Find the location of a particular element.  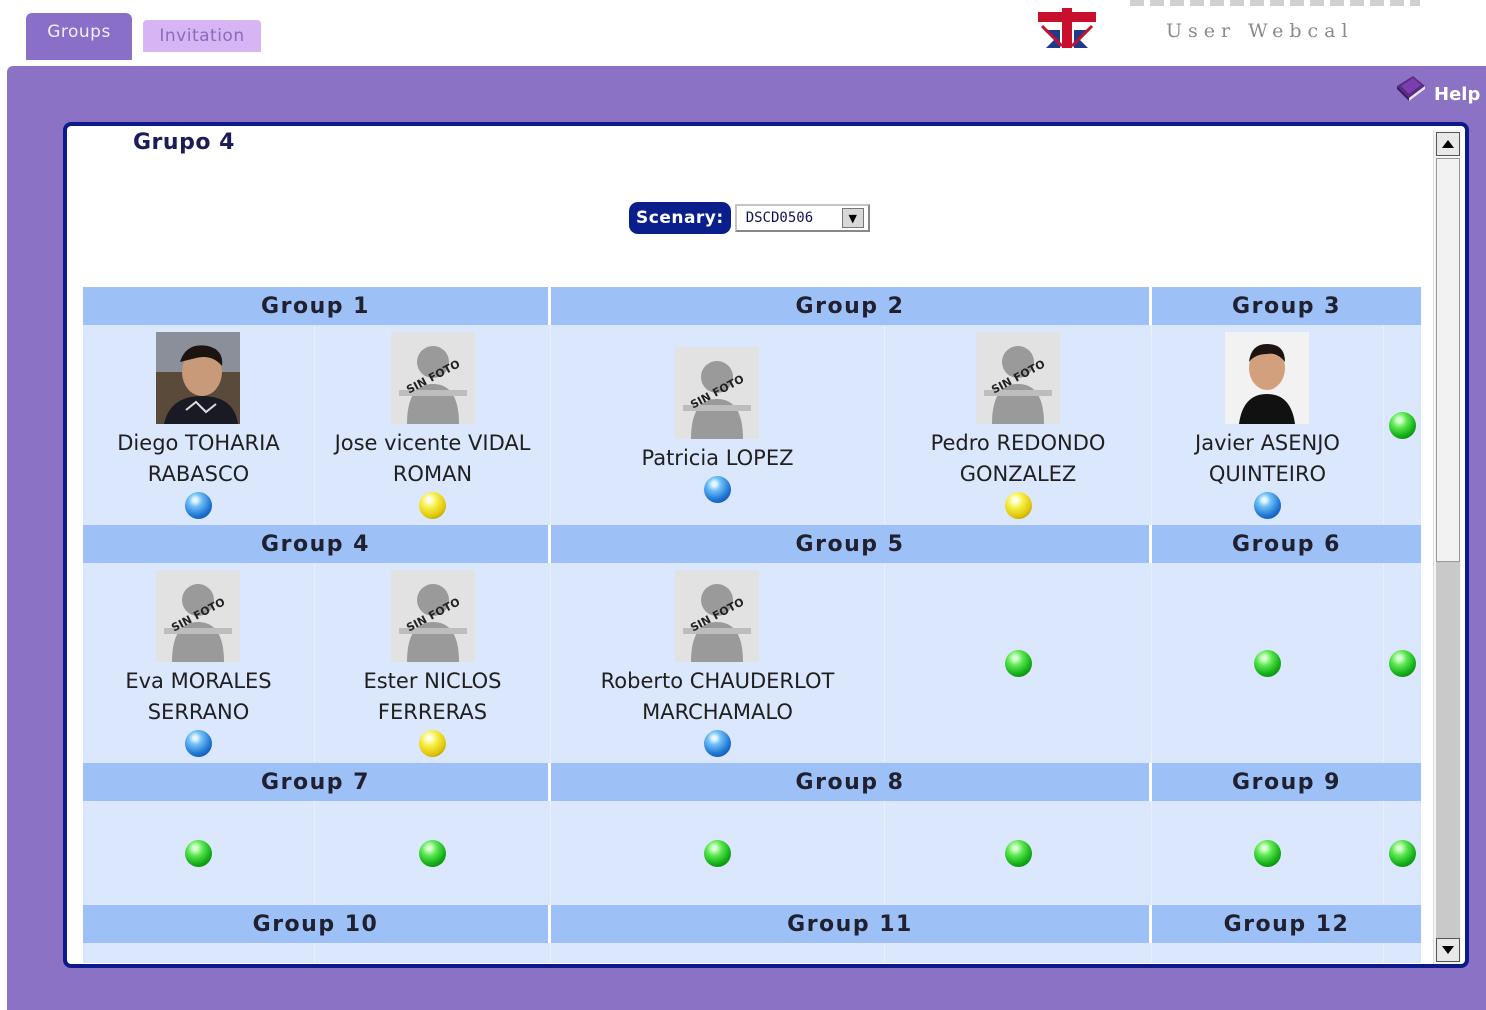

scroll-down-button is located at coordinates (1448, 950).